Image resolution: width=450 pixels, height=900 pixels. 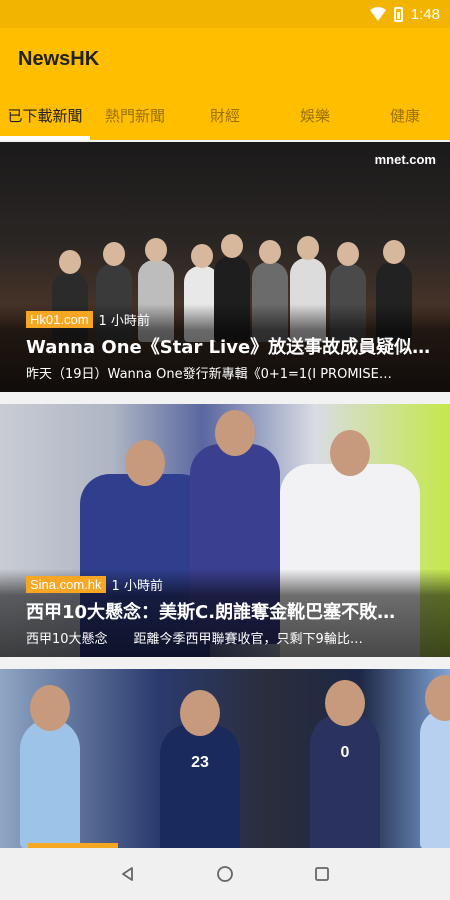 What do you see at coordinates (225, 59) in the screenshot?
I see `app-bar: NewsHK` at bounding box center [225, 59].